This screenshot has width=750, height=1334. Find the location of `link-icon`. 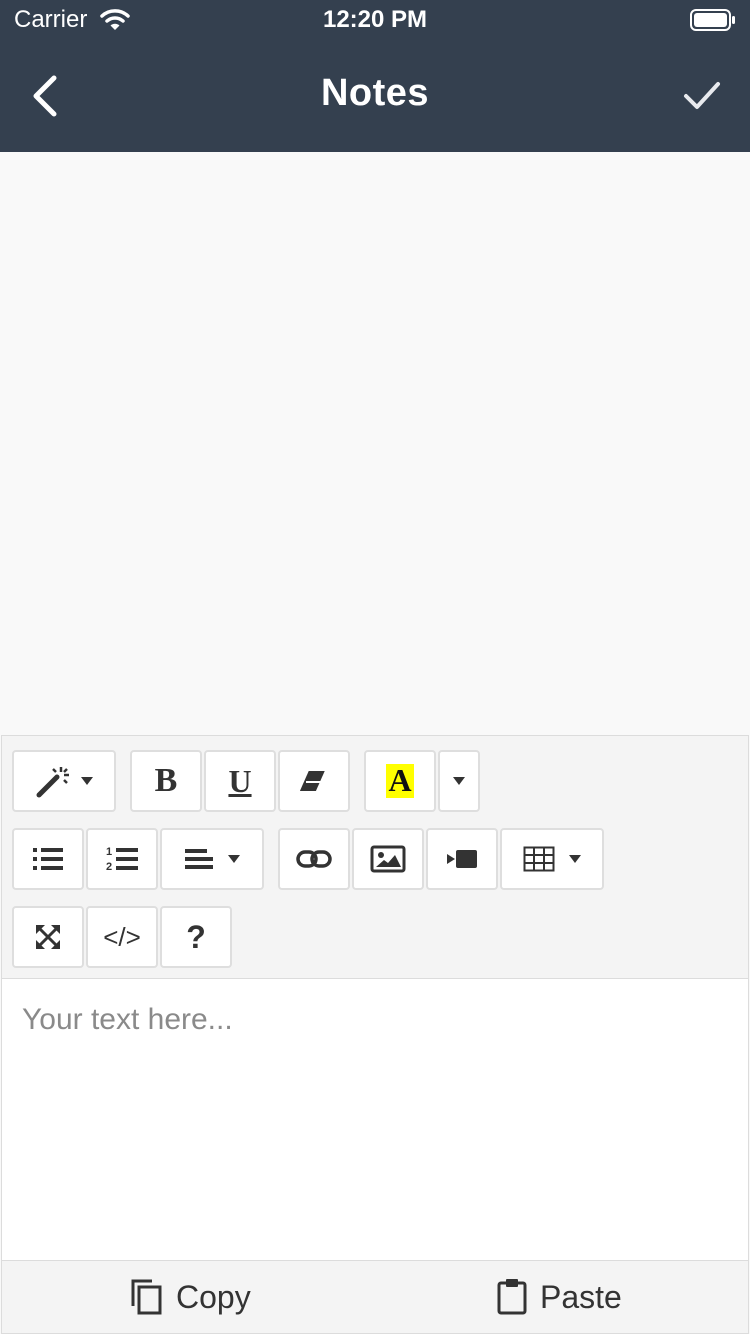

link-icon is located at coordinates (314, 859).